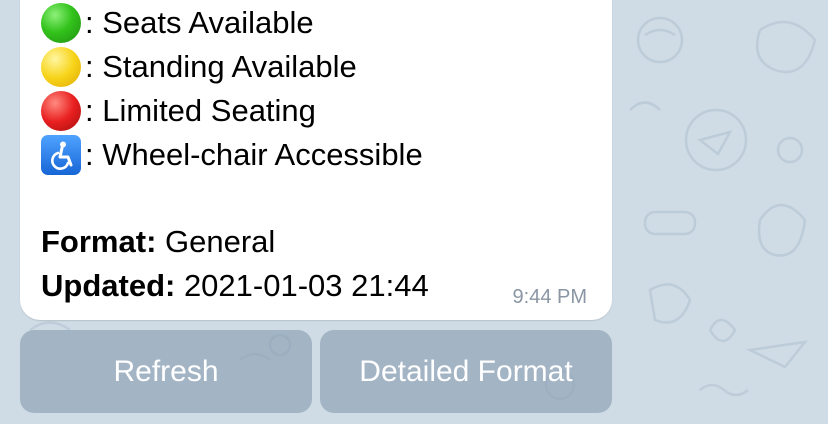 This screenshot has width=828, height=424. Describe the element at coordinates (221, 66) in the screenshot. I see `legend-item-label: : Standing Available` at that location.